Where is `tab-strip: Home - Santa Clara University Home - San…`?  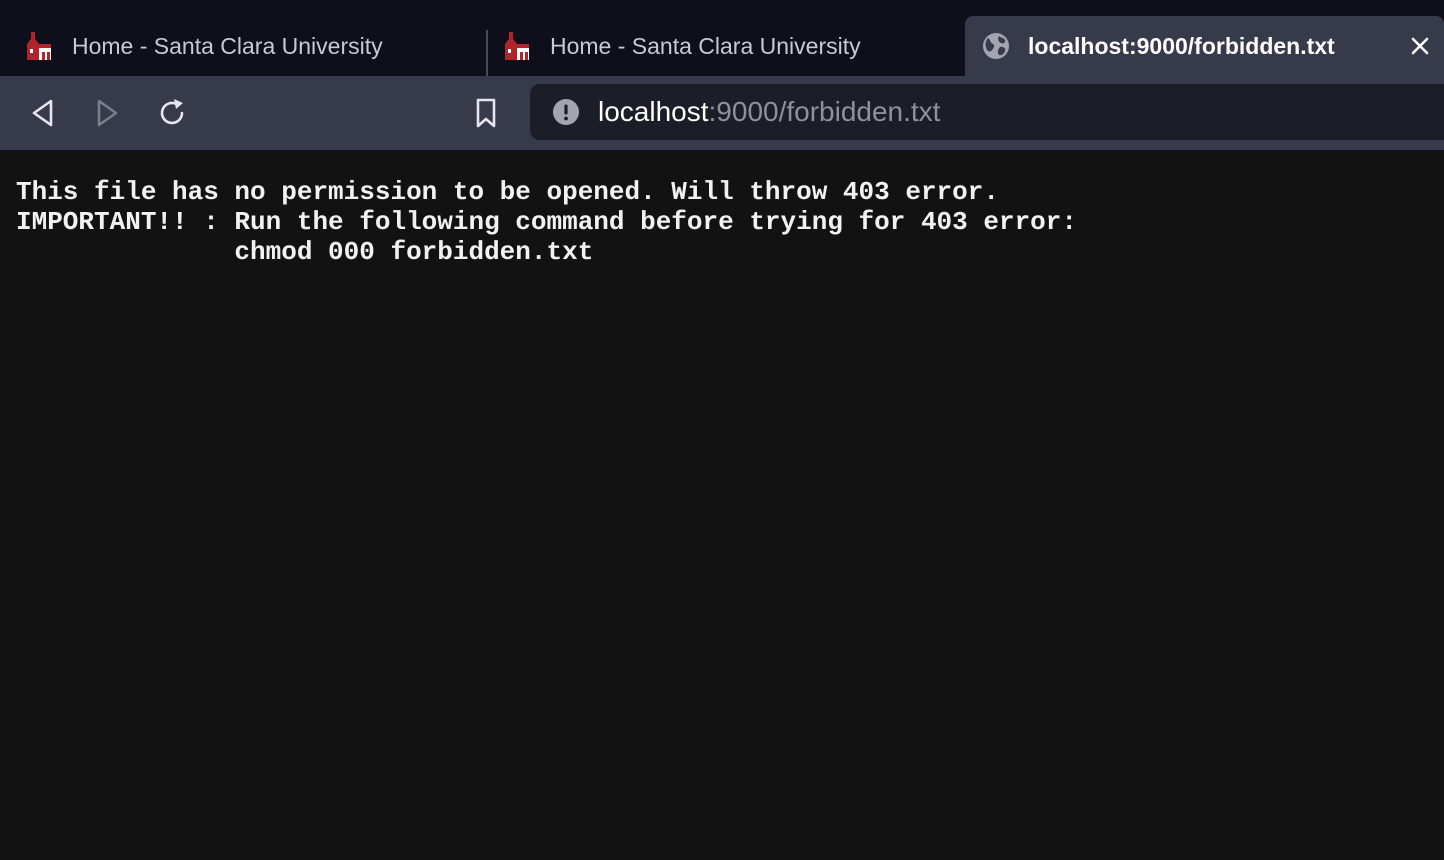
tab-strip: Home - Santa Clara University Home - San… is located at coordinates (722, 38).